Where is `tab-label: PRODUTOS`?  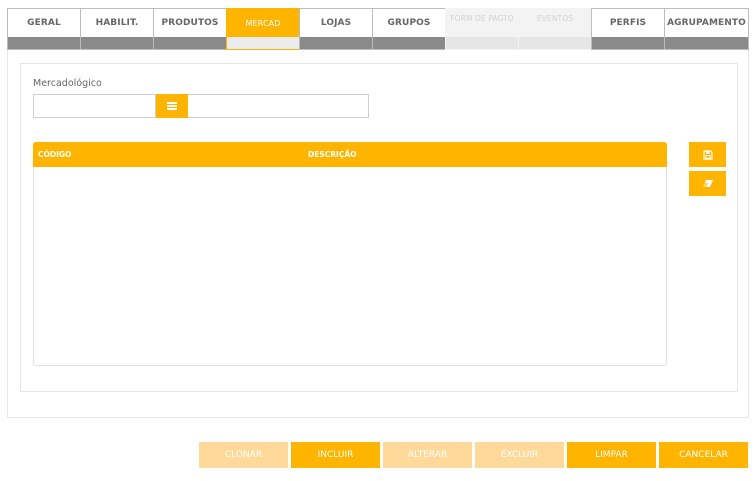
tab-label: PRODUTOS is located at coordinates (190, 23).